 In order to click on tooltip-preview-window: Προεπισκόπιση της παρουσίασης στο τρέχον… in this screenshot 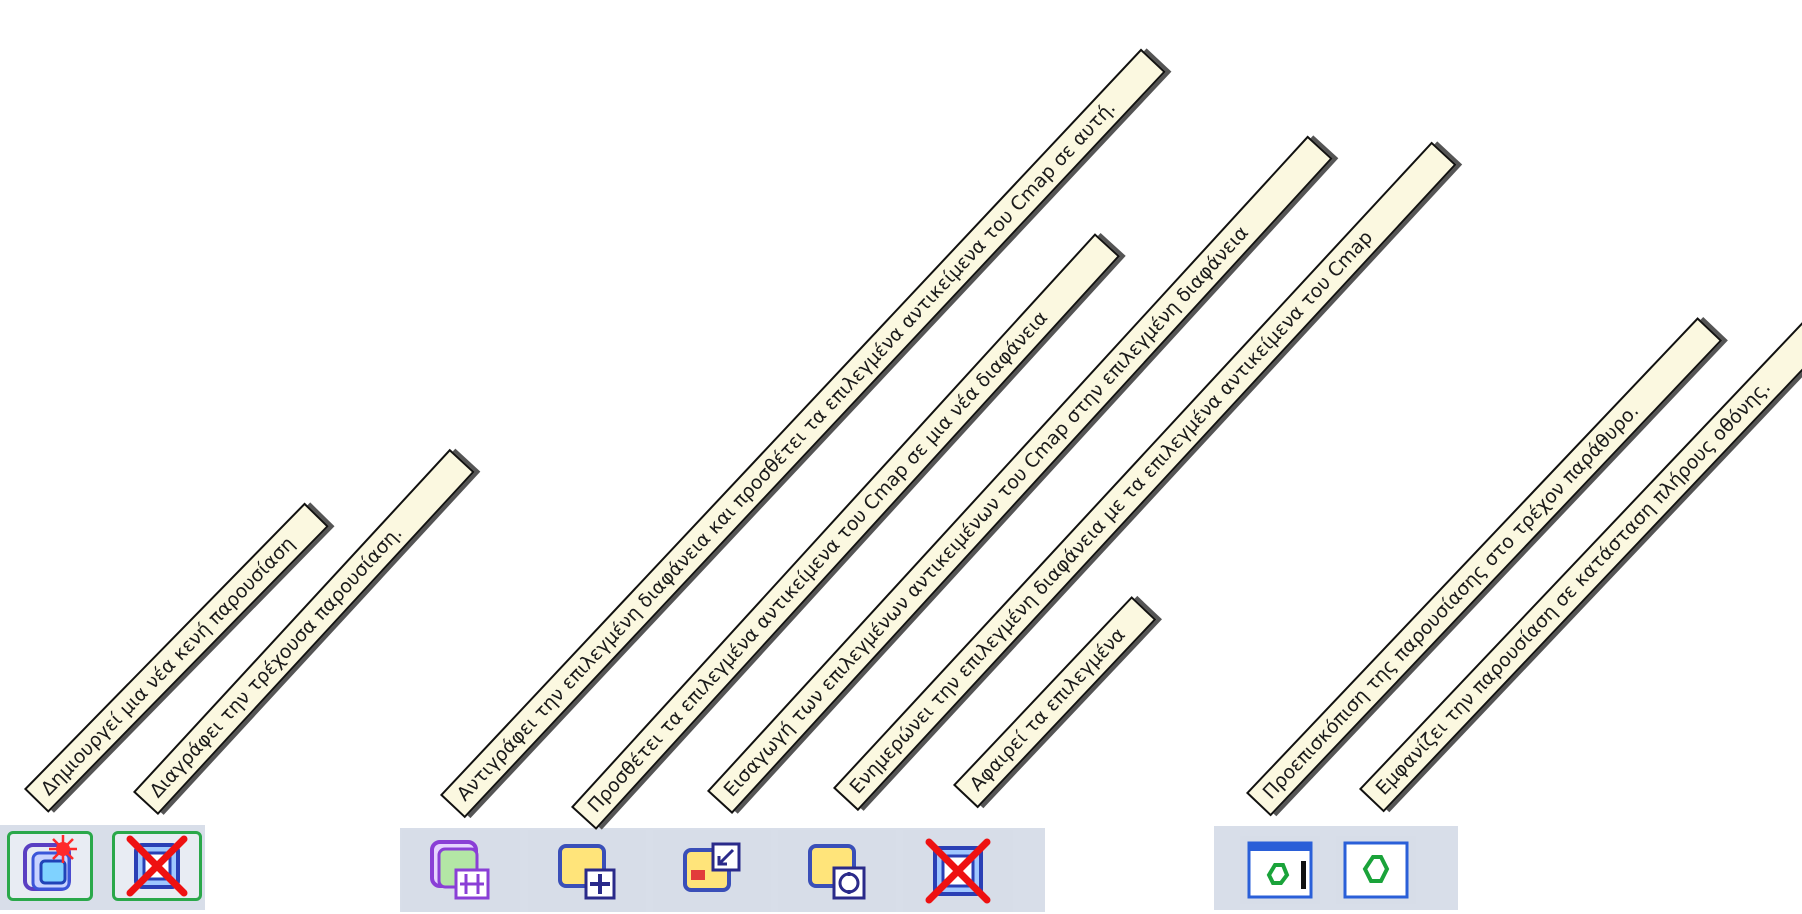, I will do `click(1484, 567)`.